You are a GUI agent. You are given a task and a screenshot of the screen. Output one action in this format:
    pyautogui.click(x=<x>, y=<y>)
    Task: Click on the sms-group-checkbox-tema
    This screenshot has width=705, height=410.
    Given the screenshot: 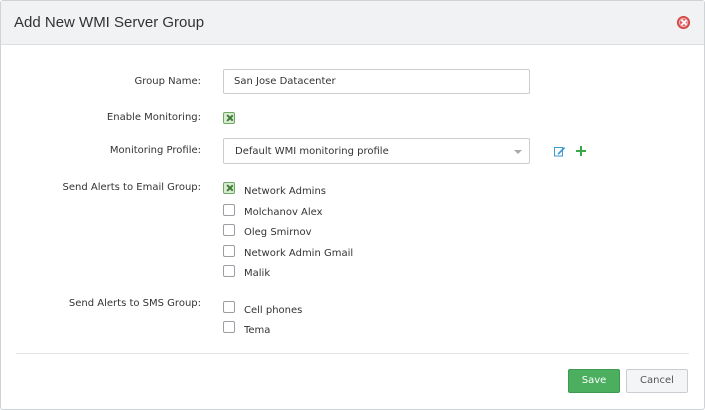 What is the action you would take?
    pyautogui.click(x=229, y=327)
    